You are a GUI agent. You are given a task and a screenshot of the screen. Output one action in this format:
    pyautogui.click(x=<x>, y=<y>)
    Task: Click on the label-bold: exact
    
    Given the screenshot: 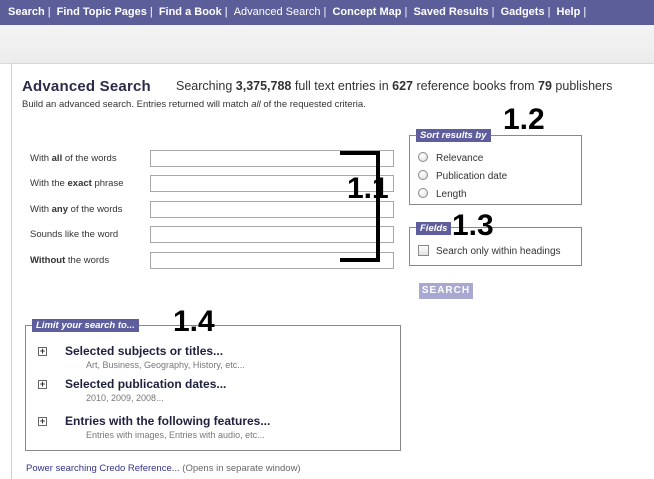 What is the action you would take?
    pyautogui.click(x=79, y=183)
    